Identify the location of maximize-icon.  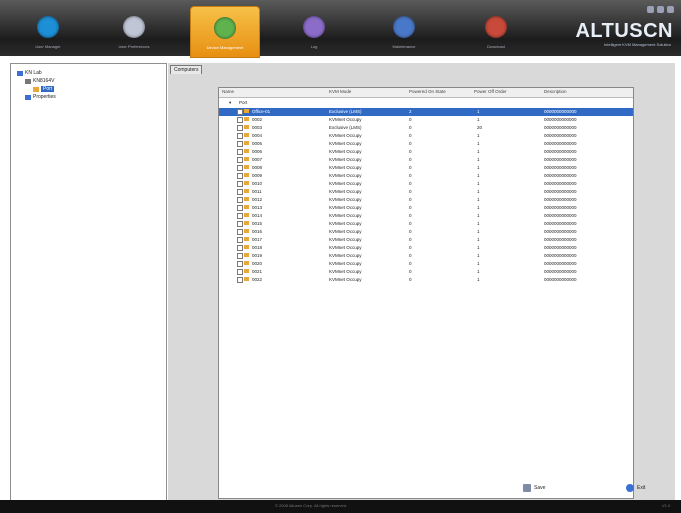
(660, 9).